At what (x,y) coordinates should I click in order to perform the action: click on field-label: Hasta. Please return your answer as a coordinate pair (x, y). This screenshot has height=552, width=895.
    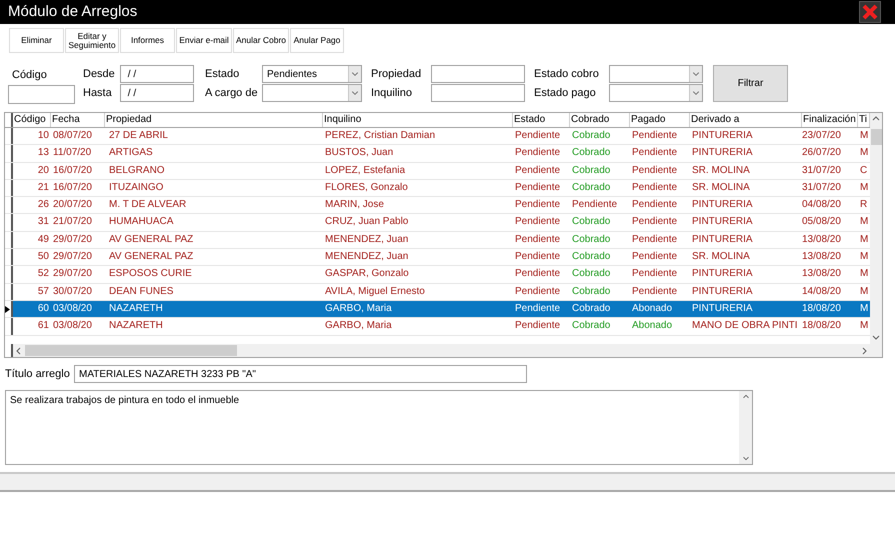
    Looking at the image, I should click on (98, 93).